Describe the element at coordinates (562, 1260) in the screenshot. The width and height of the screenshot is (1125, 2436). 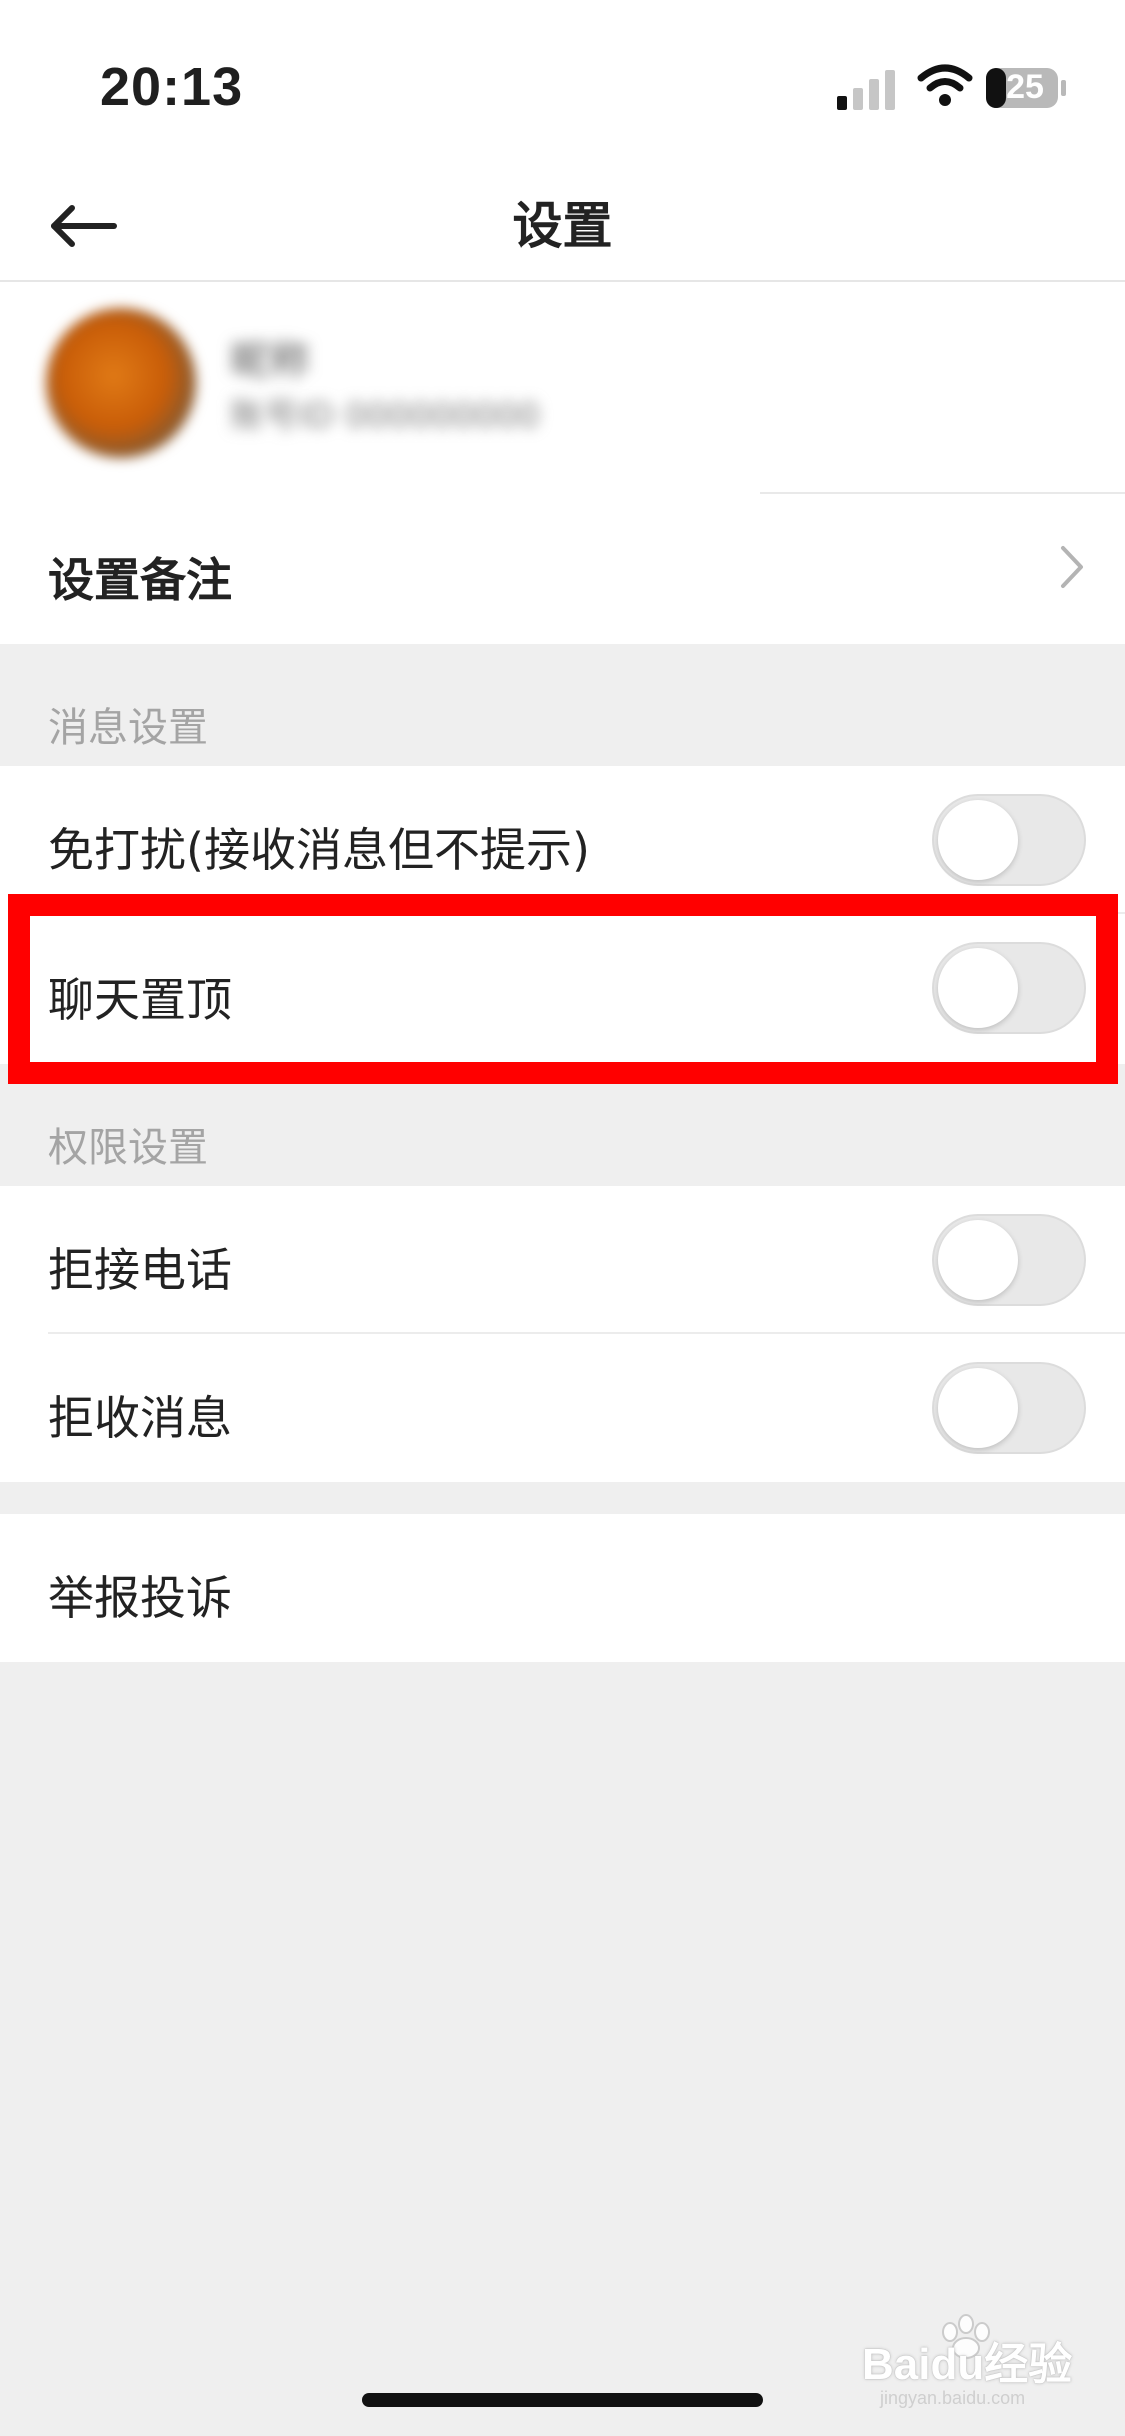
I see `row-reject-calls: 拒接电话` at that location.